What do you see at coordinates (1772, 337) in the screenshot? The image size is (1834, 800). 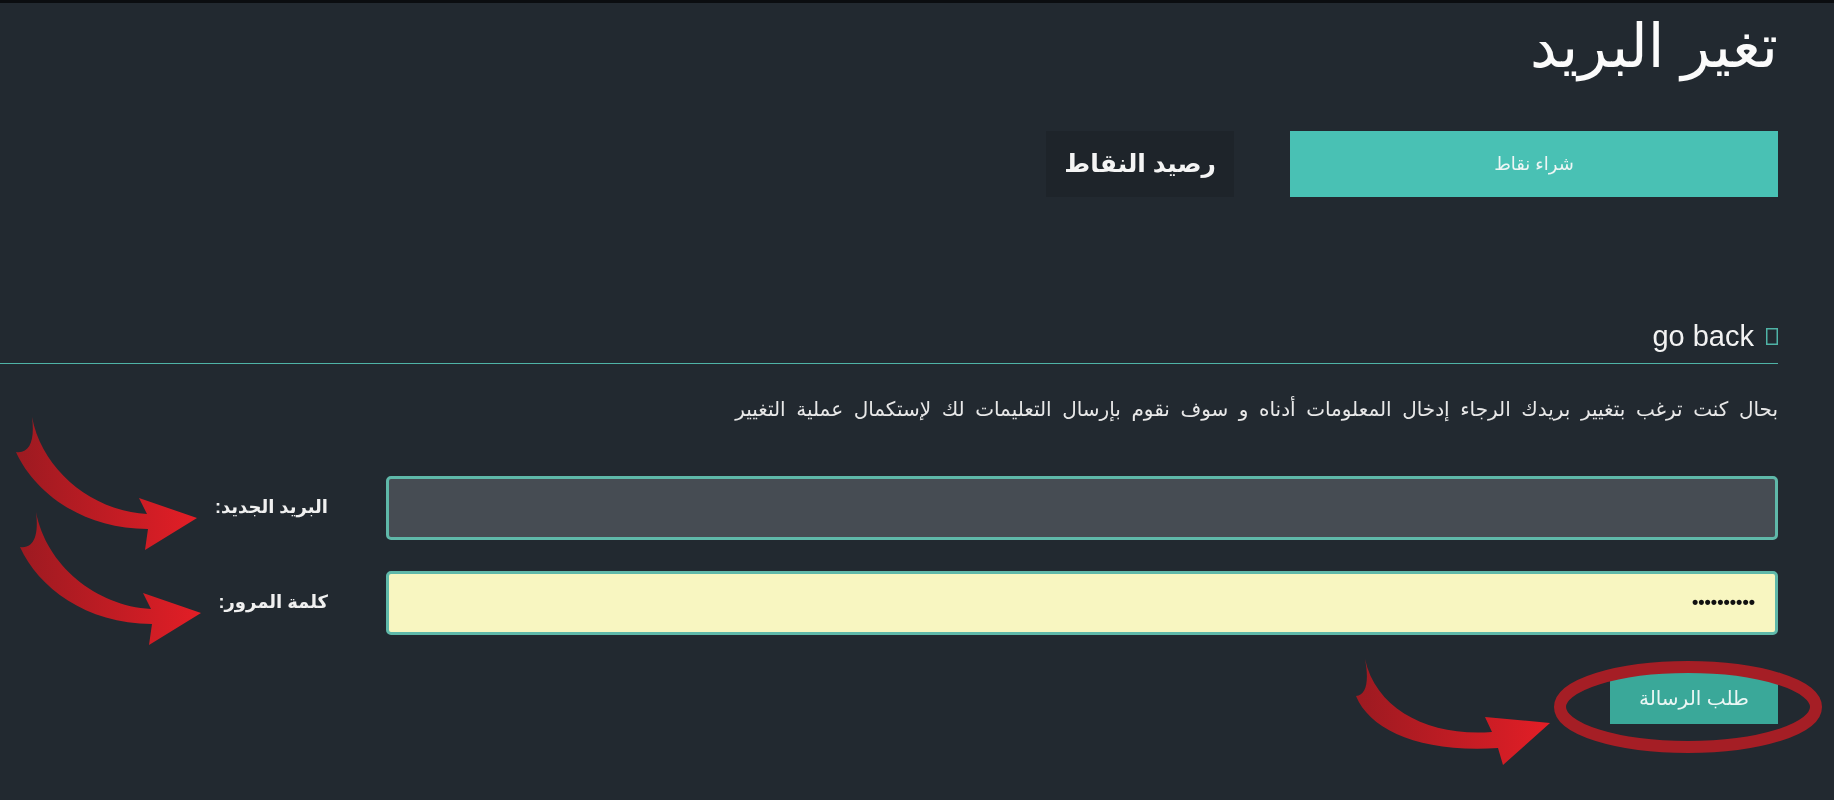 I see `square-icon` at bounding box center [1772, 337].